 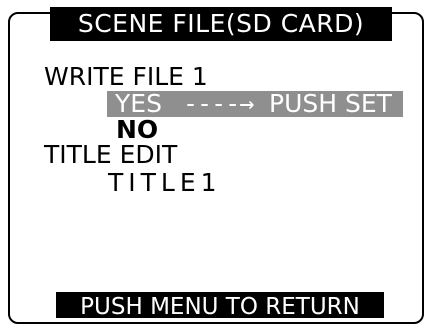 I want to click on write-file-label: WRITE FILE 1, so click(x=126, y=76).